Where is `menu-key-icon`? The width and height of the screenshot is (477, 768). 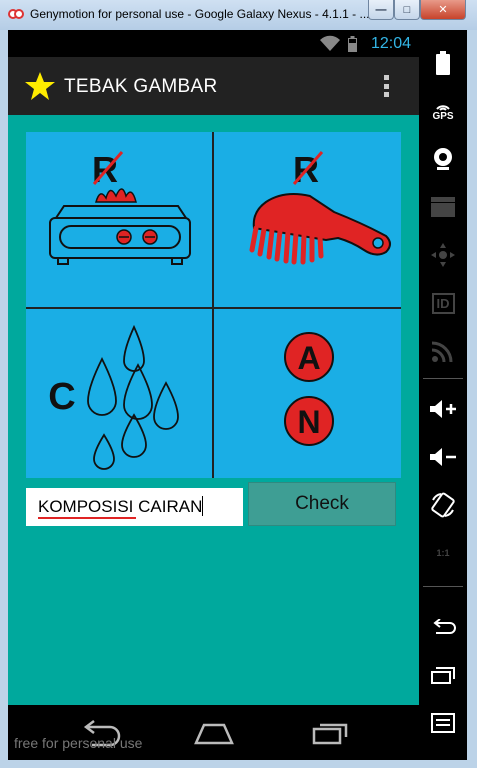
menu-key-icon is located at coordinates (443, 723).